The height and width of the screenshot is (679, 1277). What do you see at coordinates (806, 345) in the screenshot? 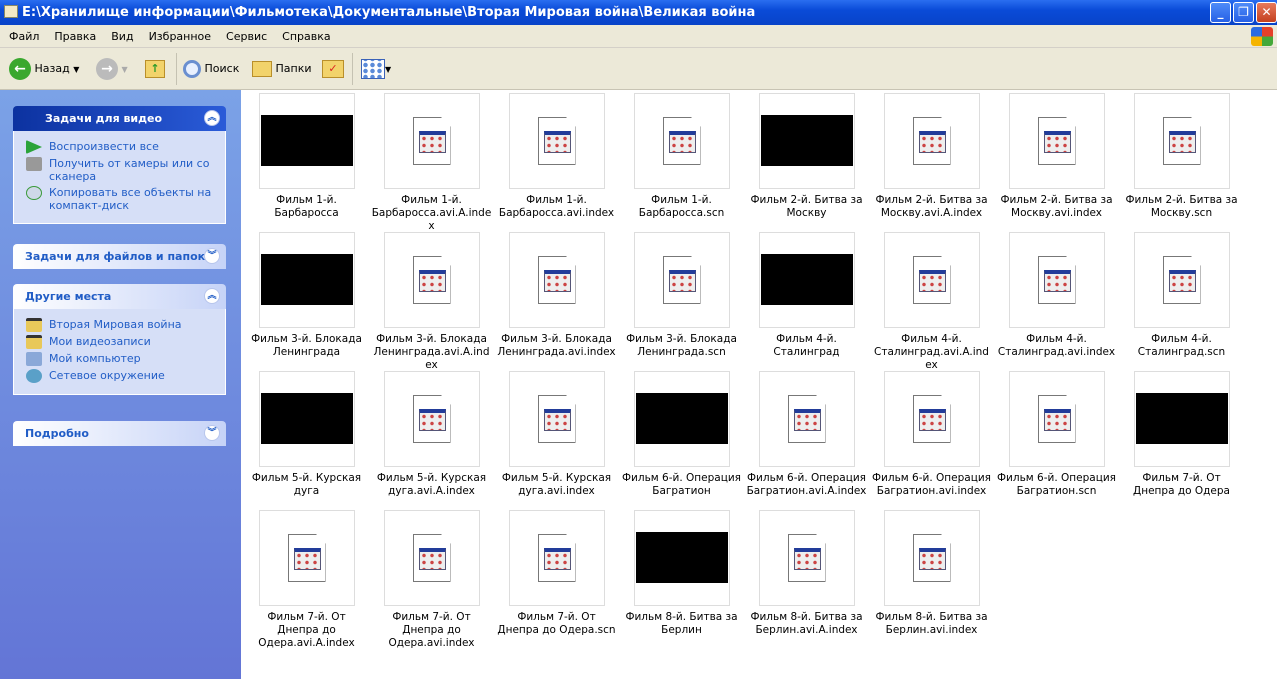
I see `file-name: Фильм 4-й. Сталинград` at bounding box center [806, 345].